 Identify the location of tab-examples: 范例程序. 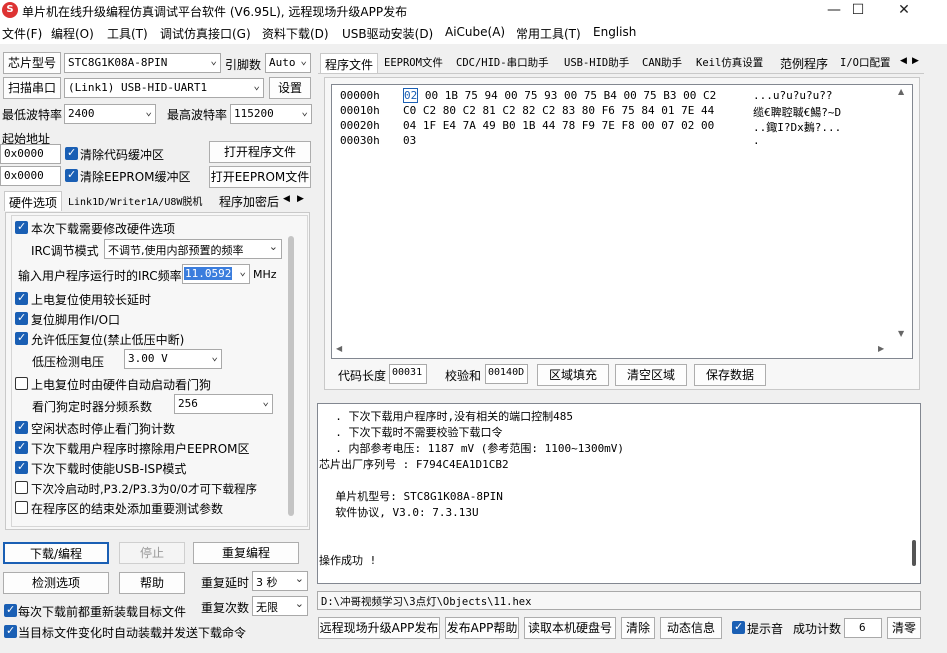
(804, 63).